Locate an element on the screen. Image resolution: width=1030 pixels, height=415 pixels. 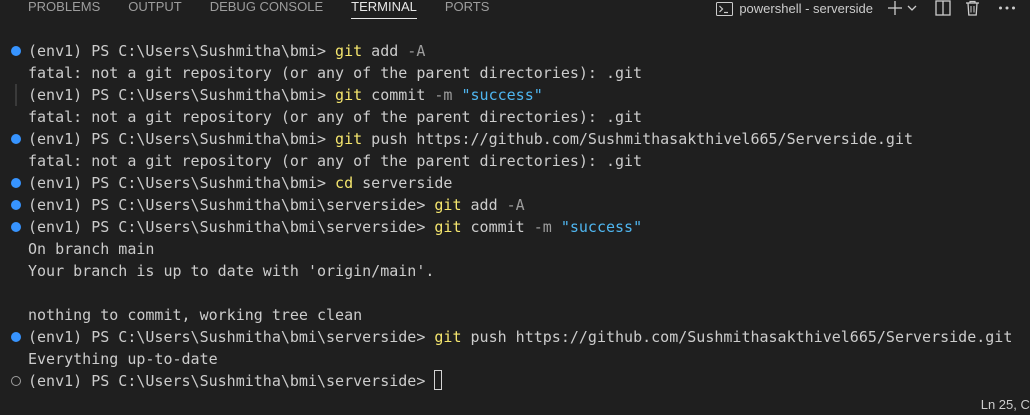
terminal-text: On branch main is located at coordinates (91, 249).